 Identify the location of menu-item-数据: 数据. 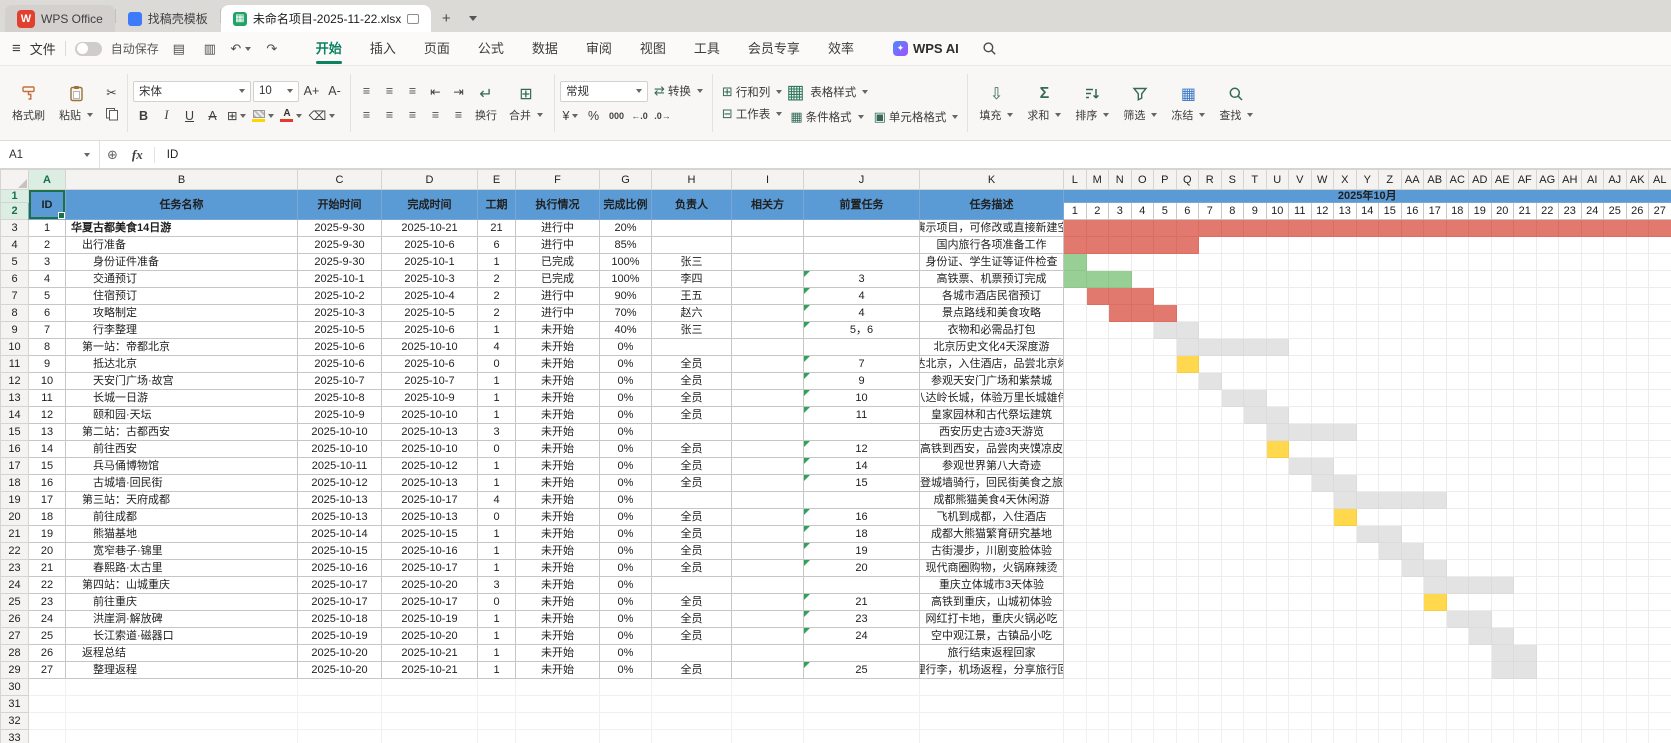
(545, 48).